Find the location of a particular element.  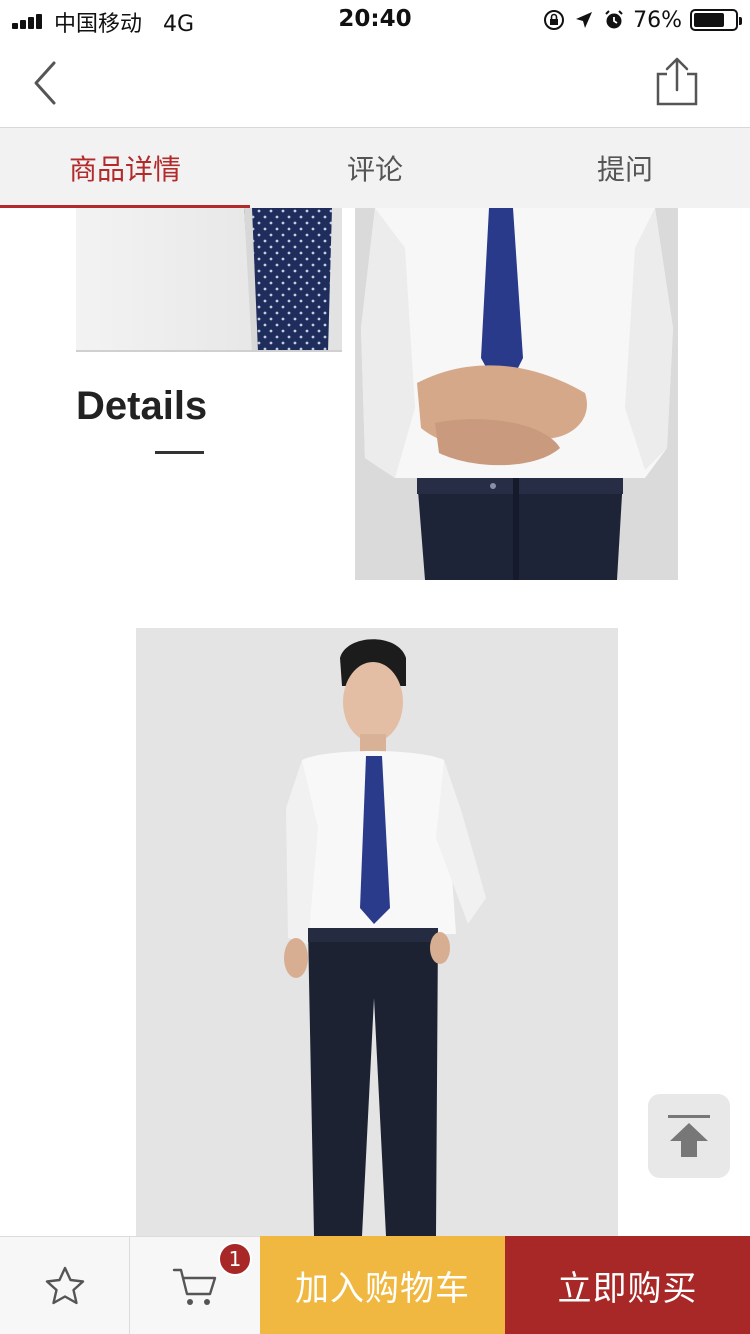

tab-questions: 提问 is located at coordinates (625, 168).